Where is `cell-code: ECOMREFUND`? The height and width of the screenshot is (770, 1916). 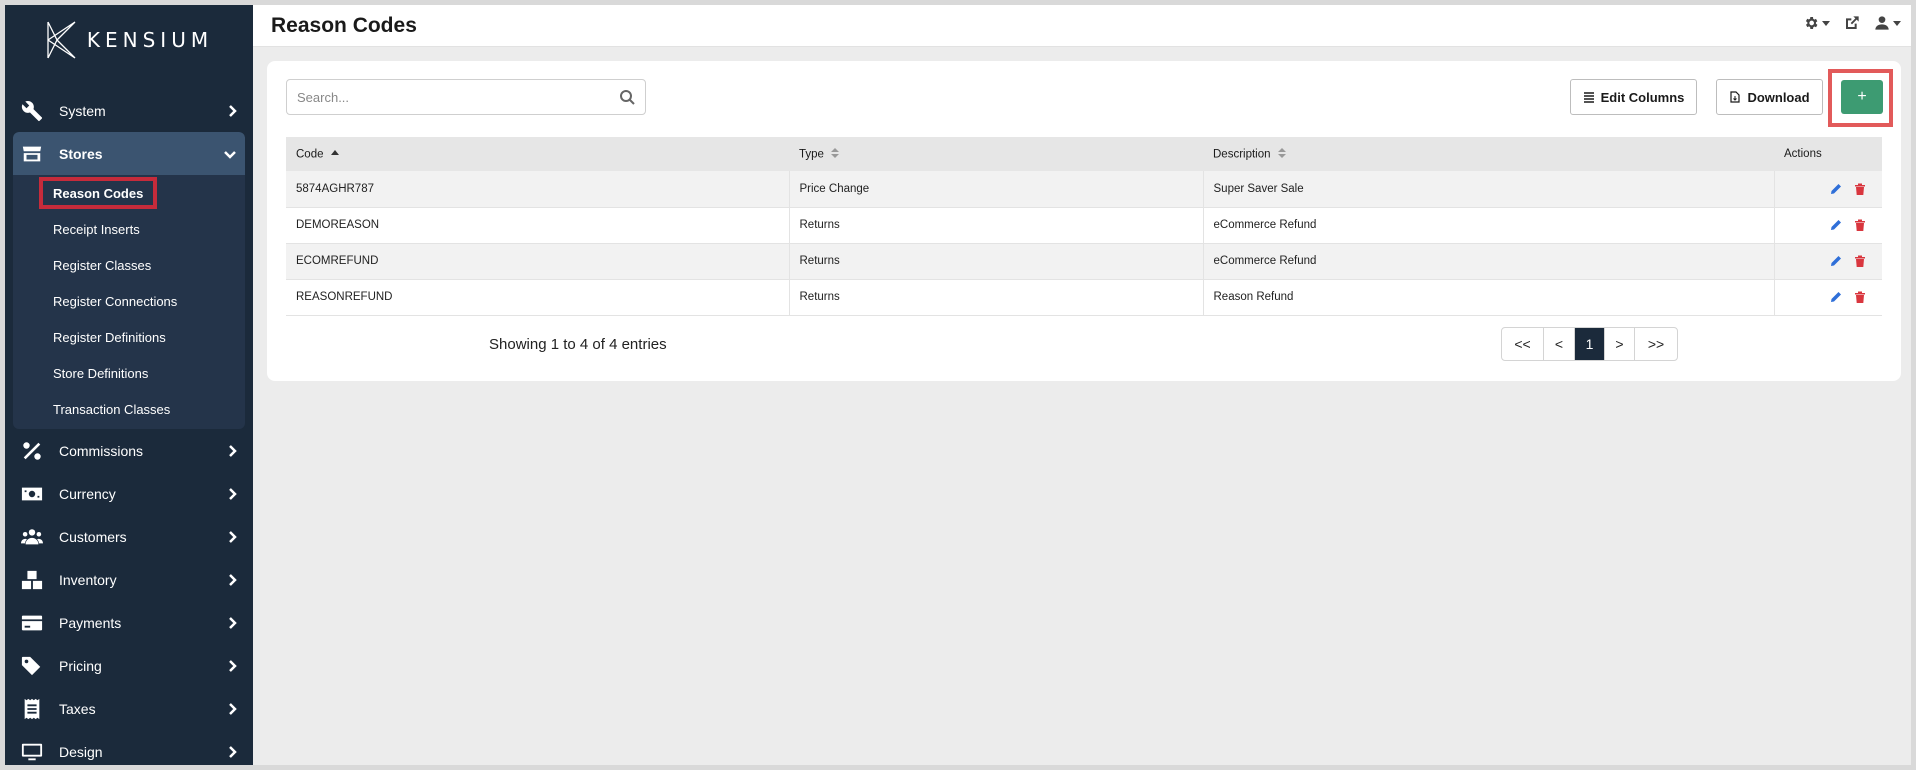
cell-code: ECOMREFUND is located at coordinates (538, 261).